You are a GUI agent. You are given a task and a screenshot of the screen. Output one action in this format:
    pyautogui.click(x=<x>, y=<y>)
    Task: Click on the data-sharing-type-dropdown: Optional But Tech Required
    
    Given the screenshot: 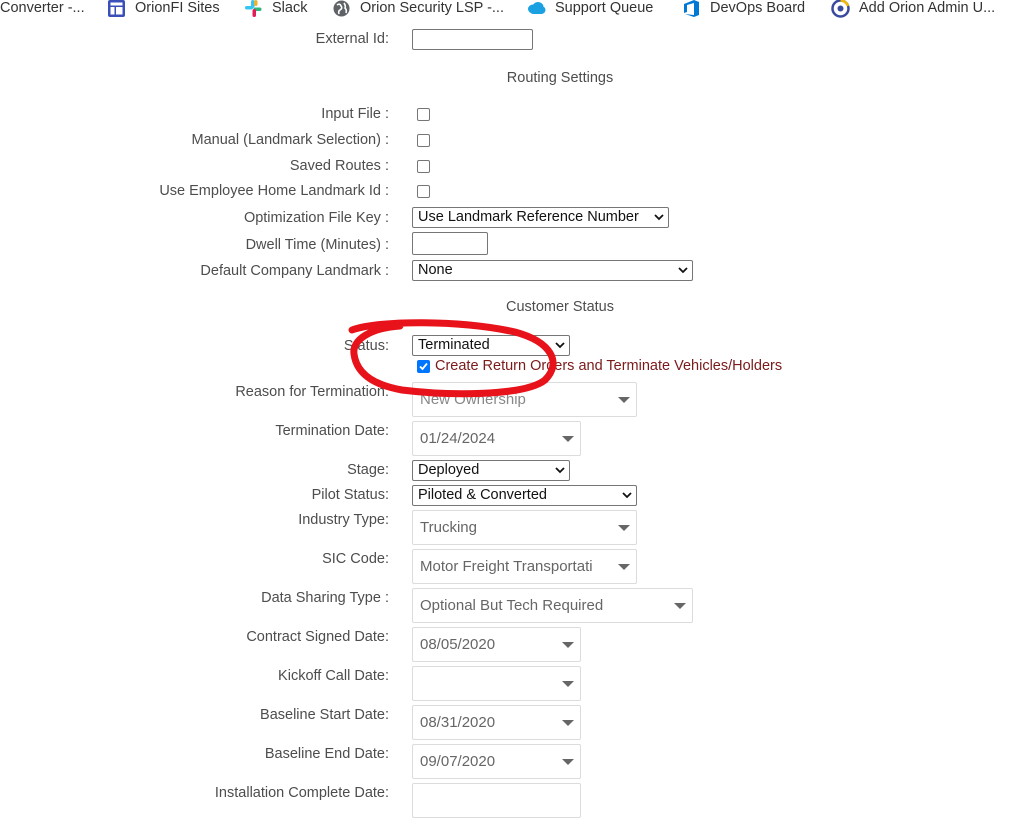 What is the action you would take?
    pyautogui.click(x=552, y=605)
    